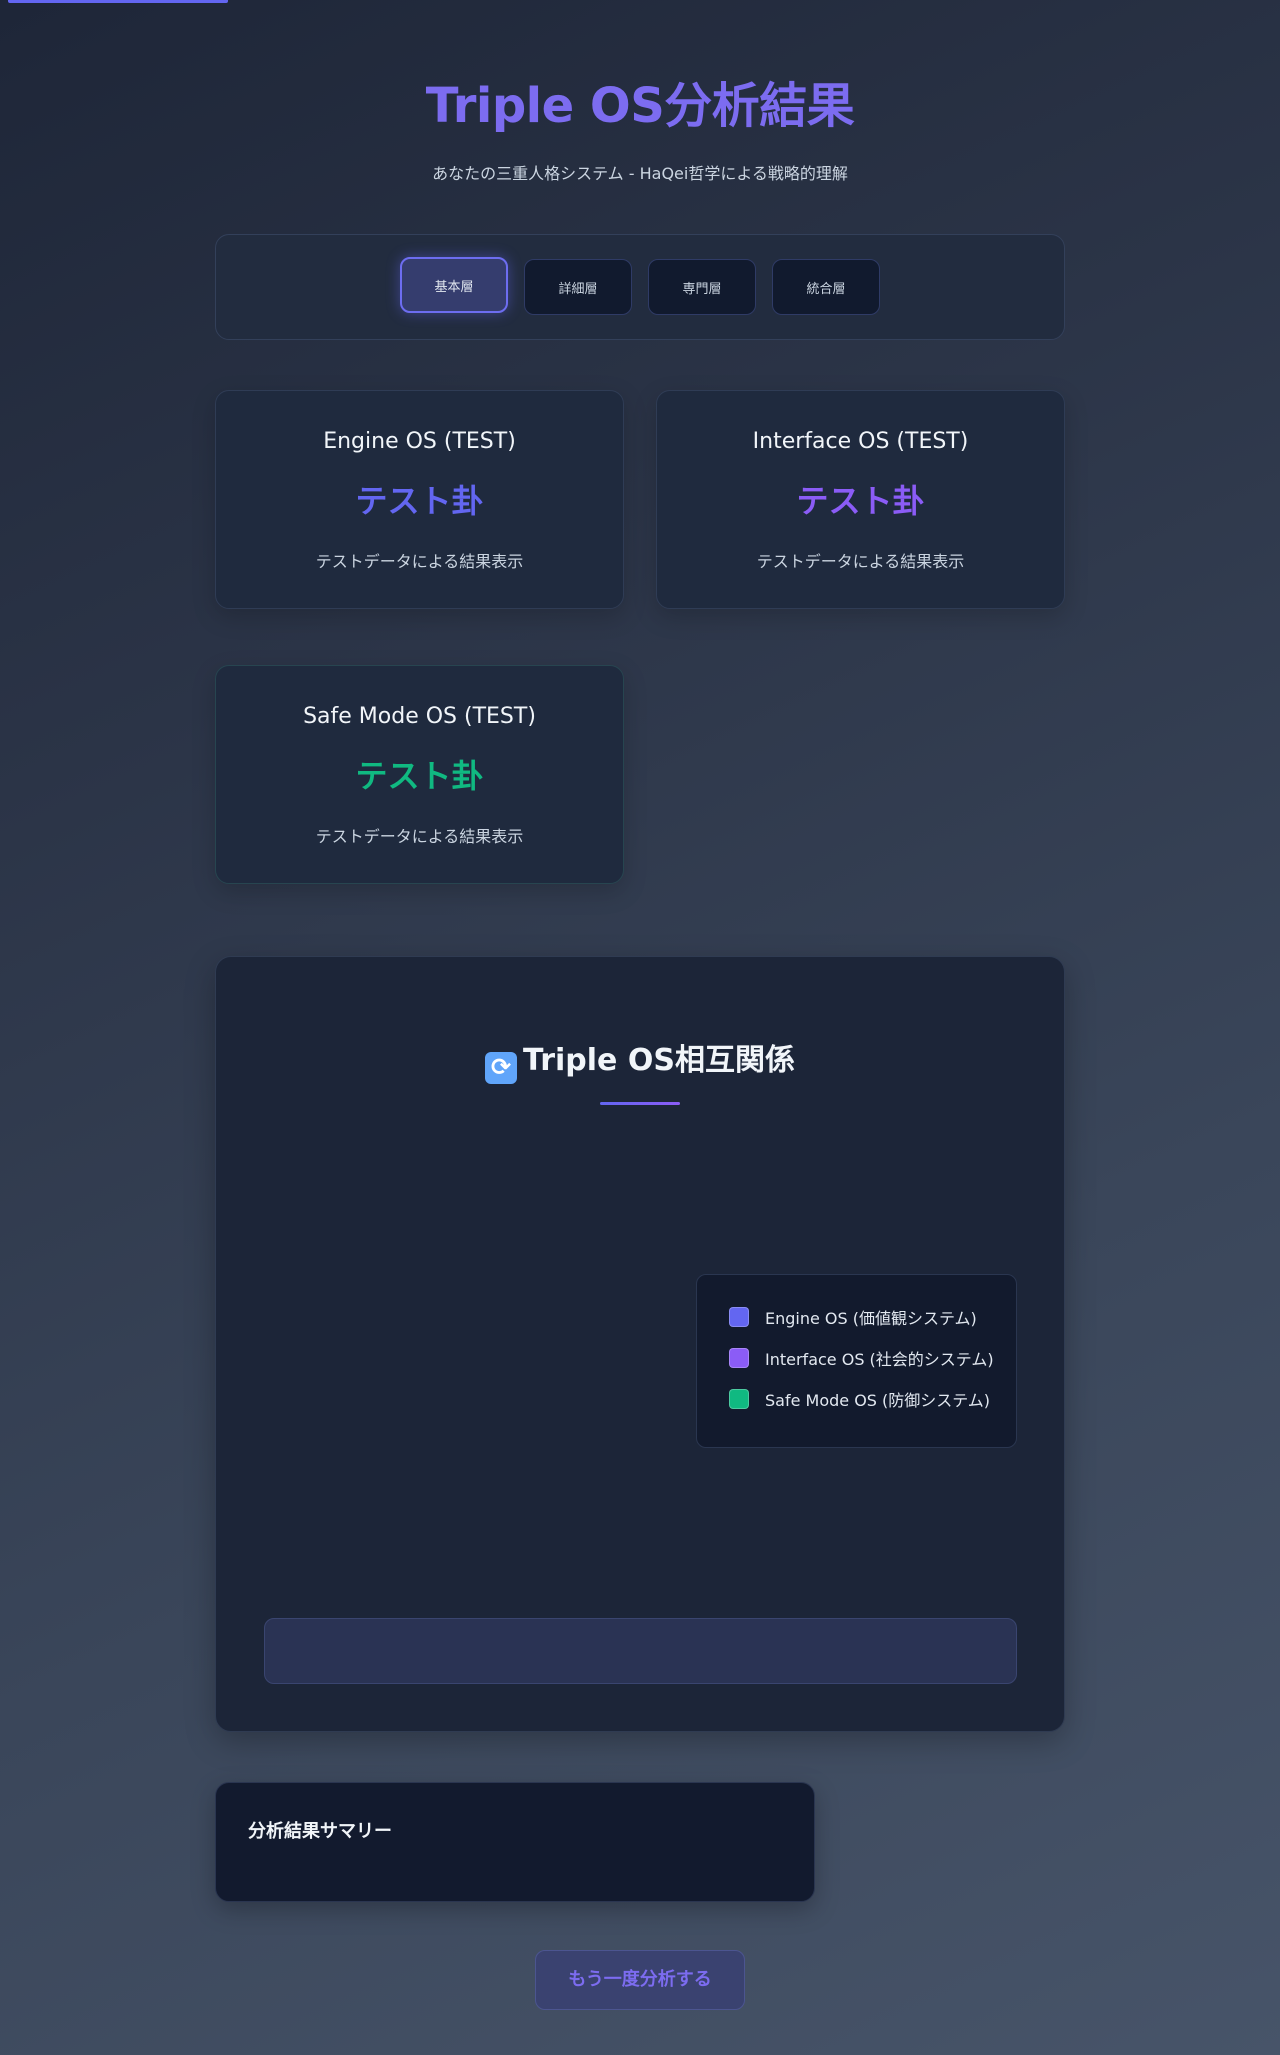  I want to click on legend-item-interface: Interface OS (社会的システム), so click(872, 1358).